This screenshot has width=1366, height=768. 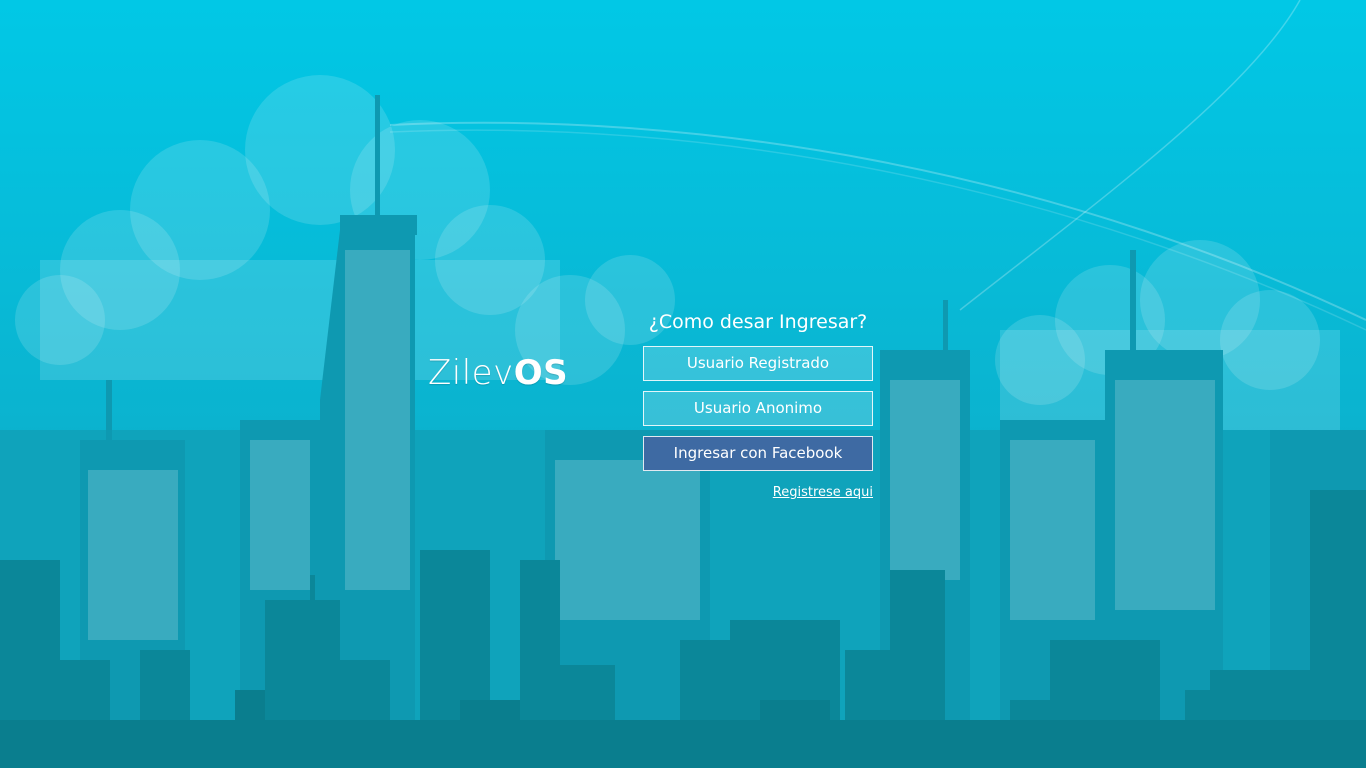 I want to click on register-link: Registrese aqui, so click(x=823, y=492).